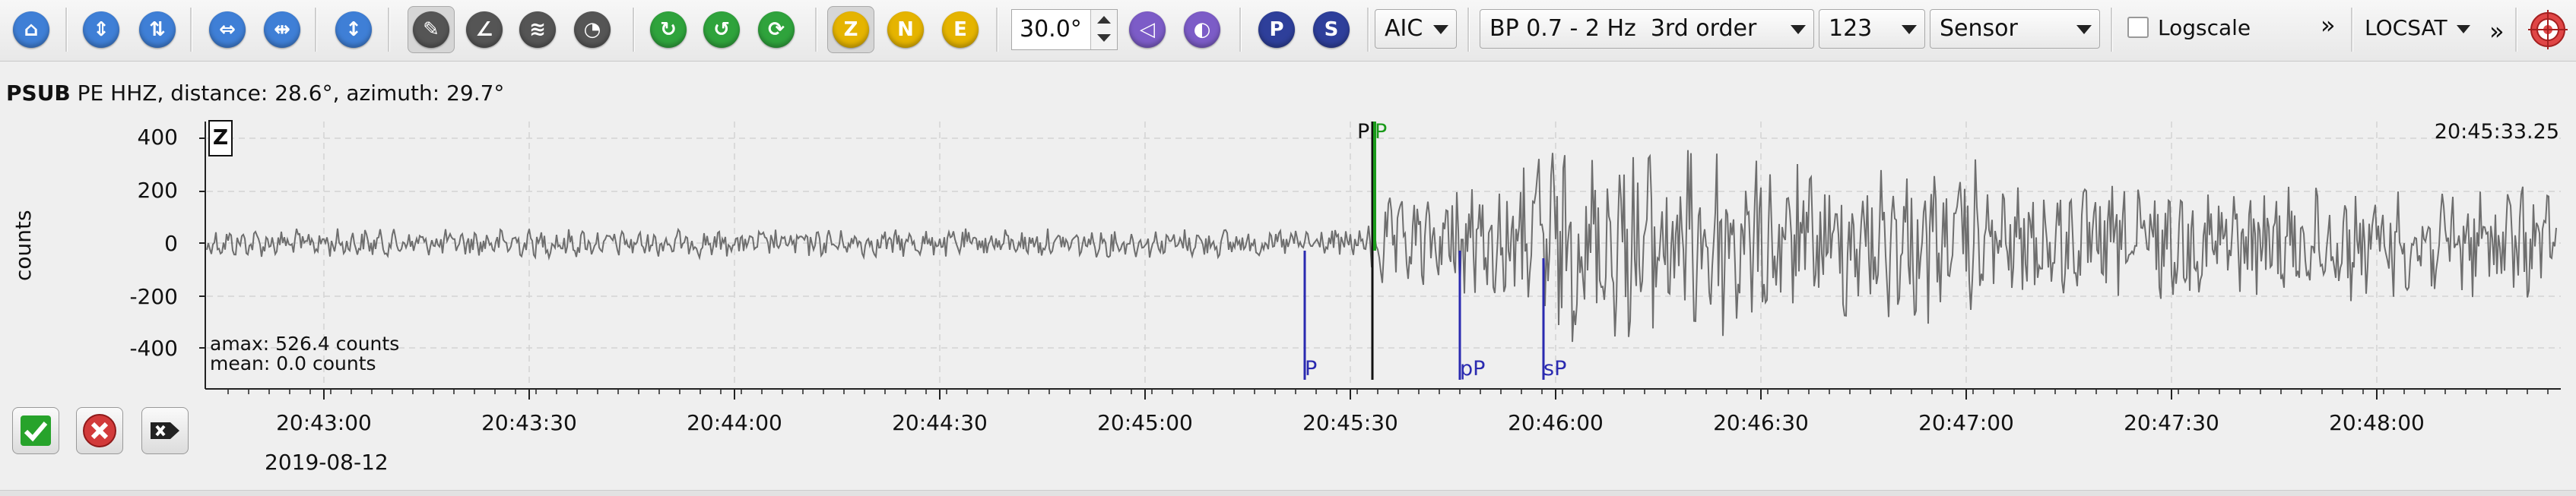  Describe the element at coordinates (1473, 369) in the screenshot. I see `theoretical-pp-label: pP` at that location.